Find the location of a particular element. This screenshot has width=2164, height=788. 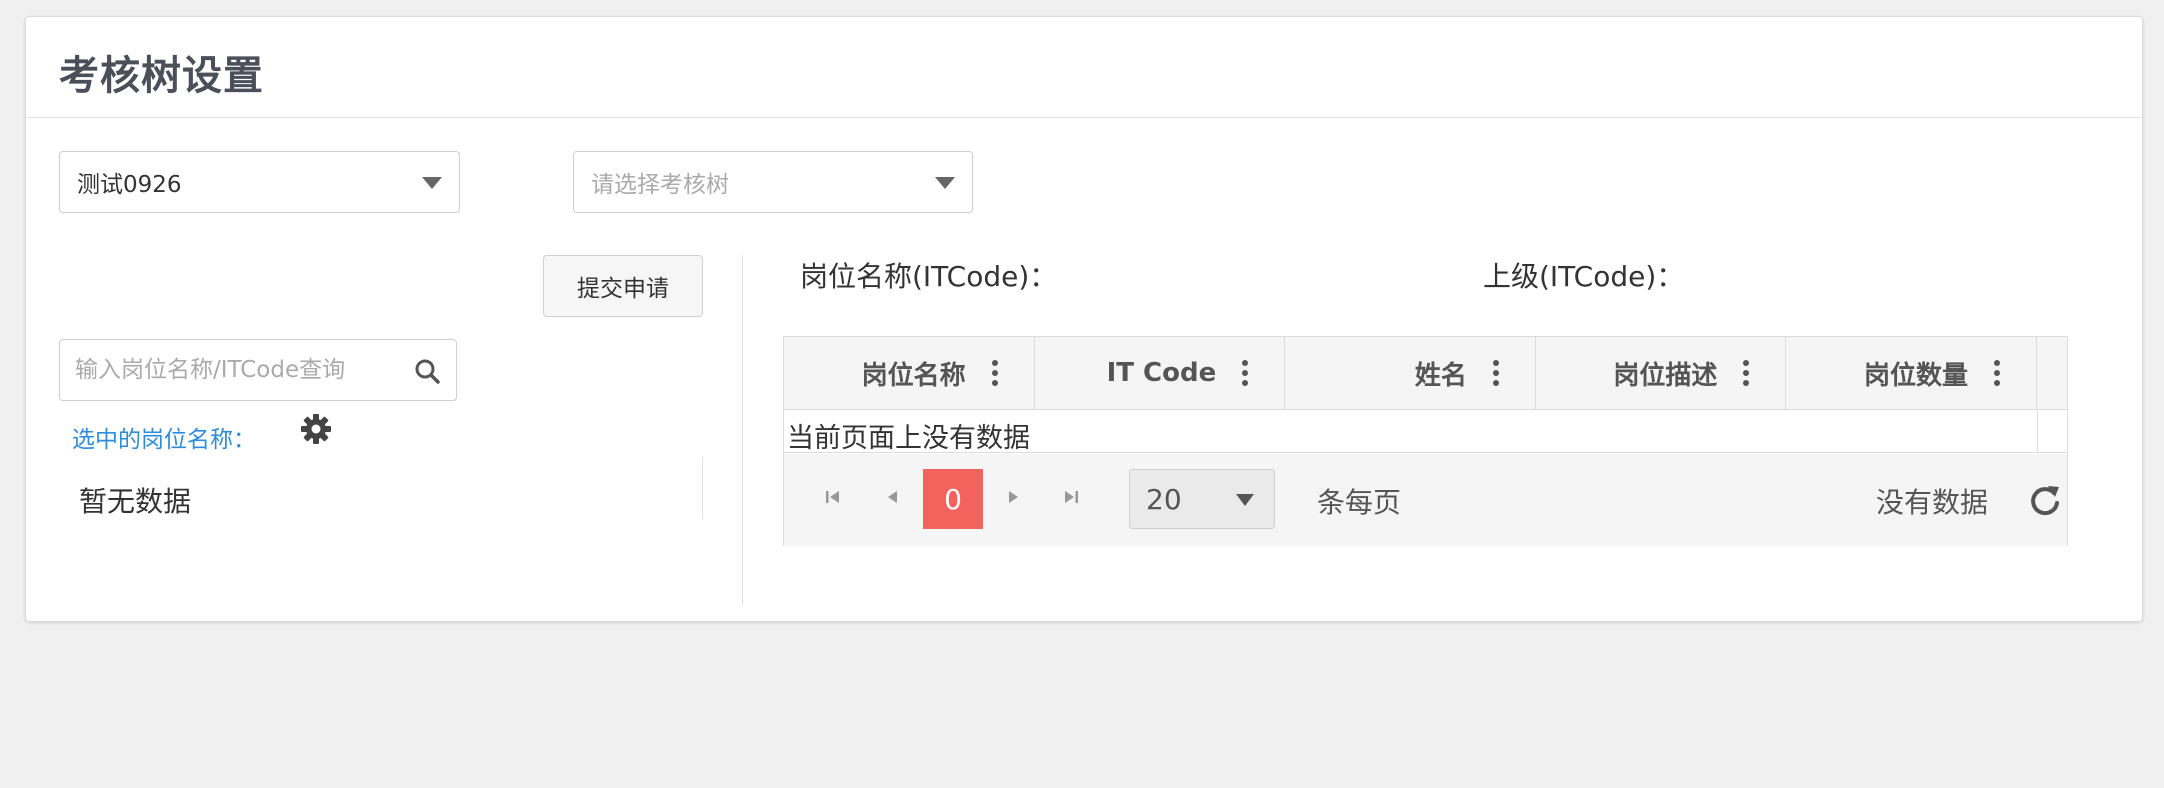

column-header-post-name: 岗位名称 is located at coordinates (909, 373).